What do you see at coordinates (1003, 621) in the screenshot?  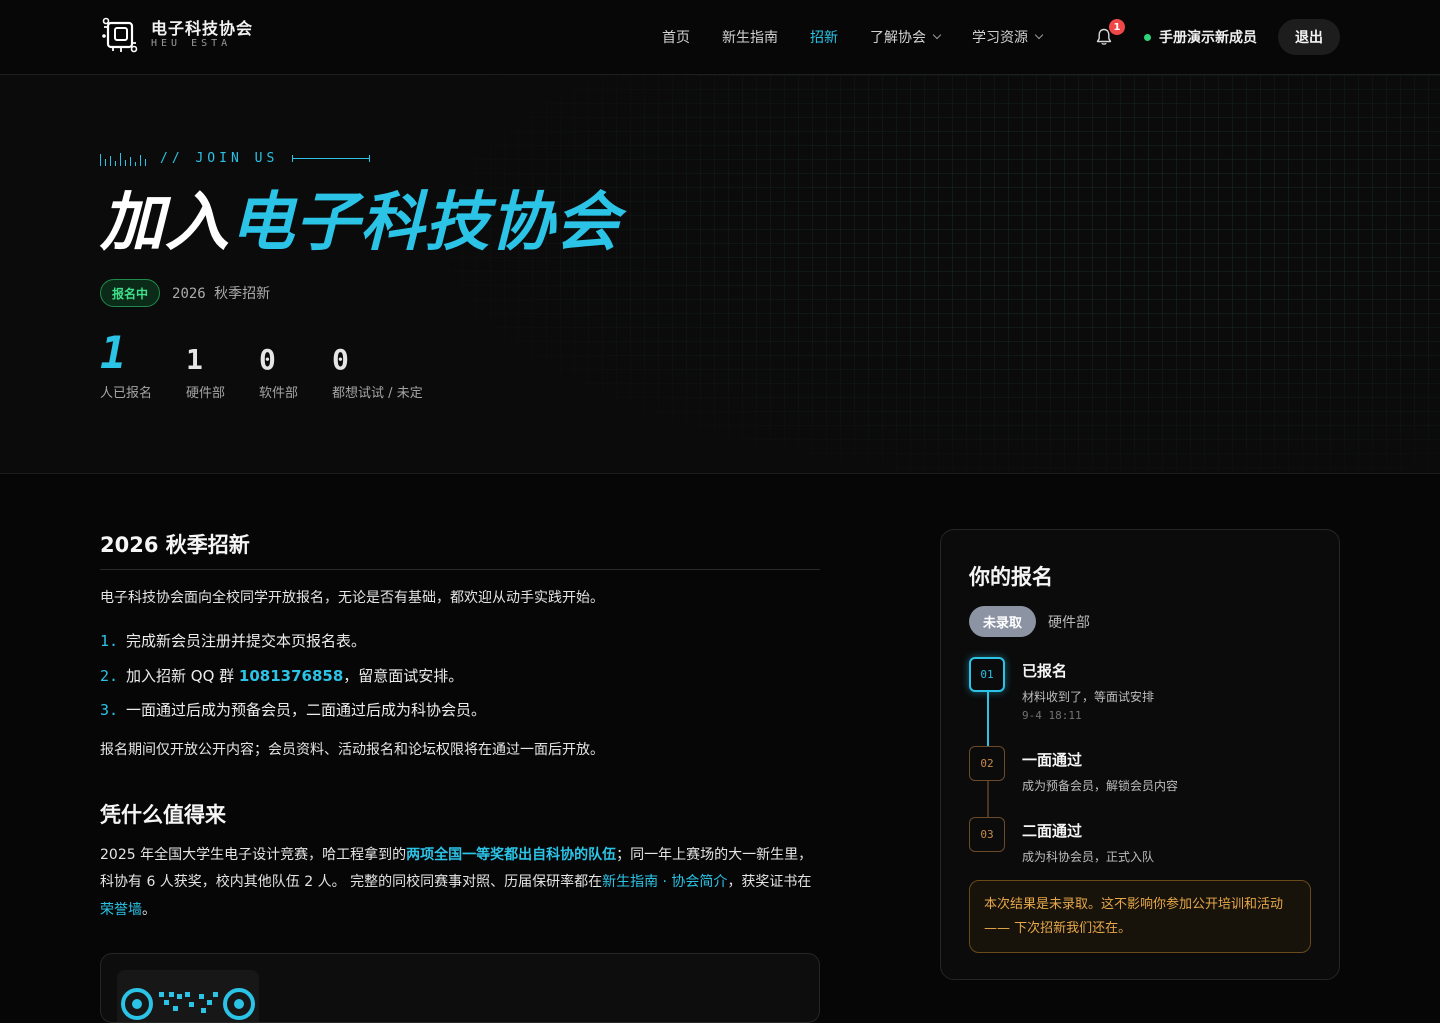 I see `result-badge: 未录取` at bounding box center [1003, 621].